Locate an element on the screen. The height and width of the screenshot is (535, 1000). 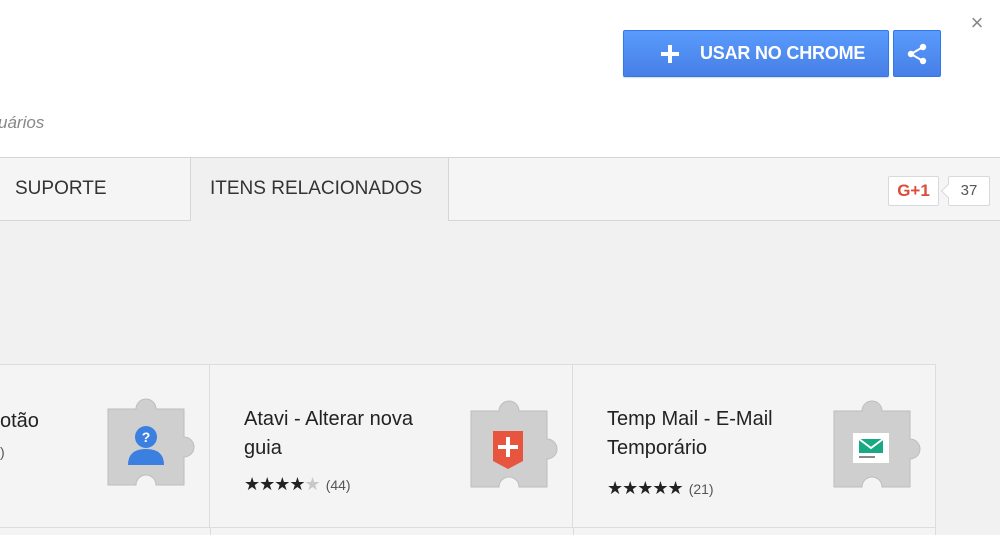
share-icon is located at coordinates (917, 53).